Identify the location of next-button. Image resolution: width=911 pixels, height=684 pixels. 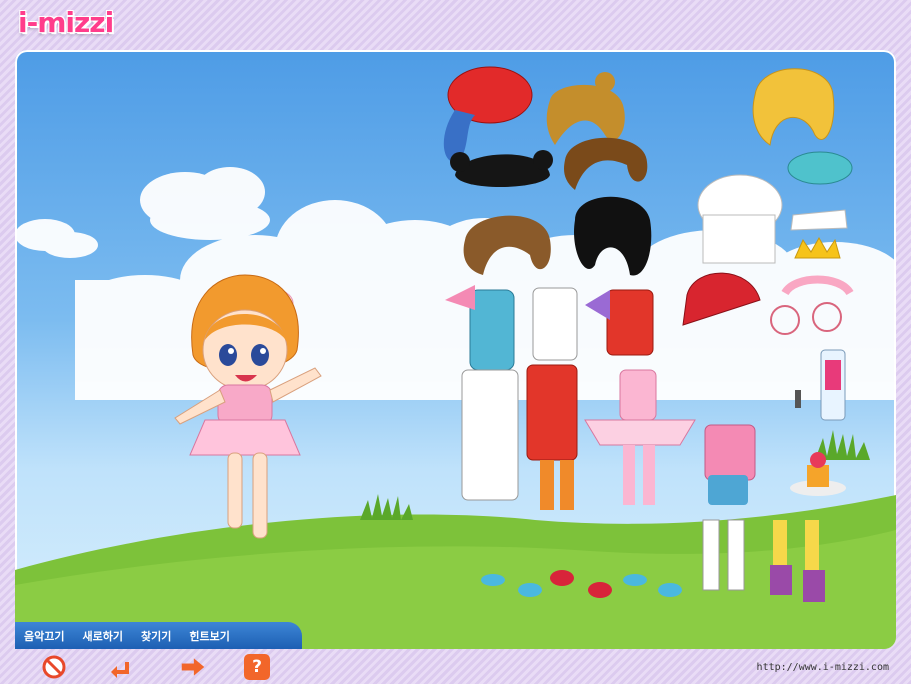
(193, 667).